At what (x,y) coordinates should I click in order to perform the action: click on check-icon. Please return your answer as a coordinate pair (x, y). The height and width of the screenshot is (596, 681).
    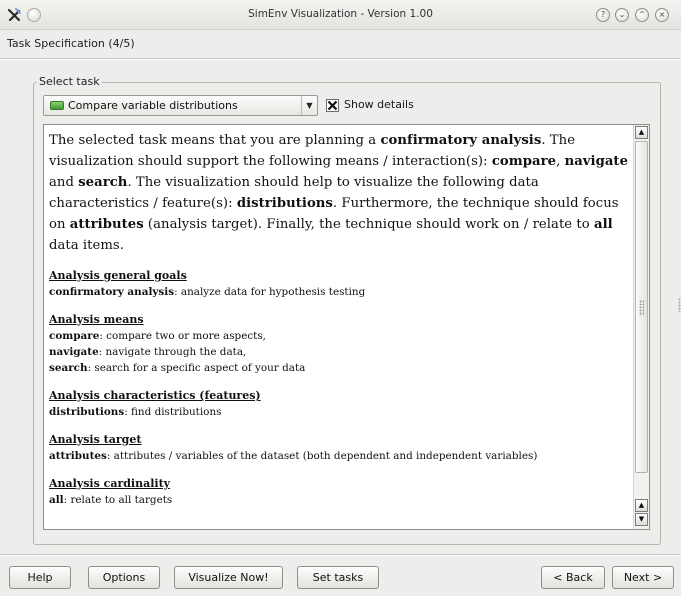
    Looking at the image, I should click on (332, 105).